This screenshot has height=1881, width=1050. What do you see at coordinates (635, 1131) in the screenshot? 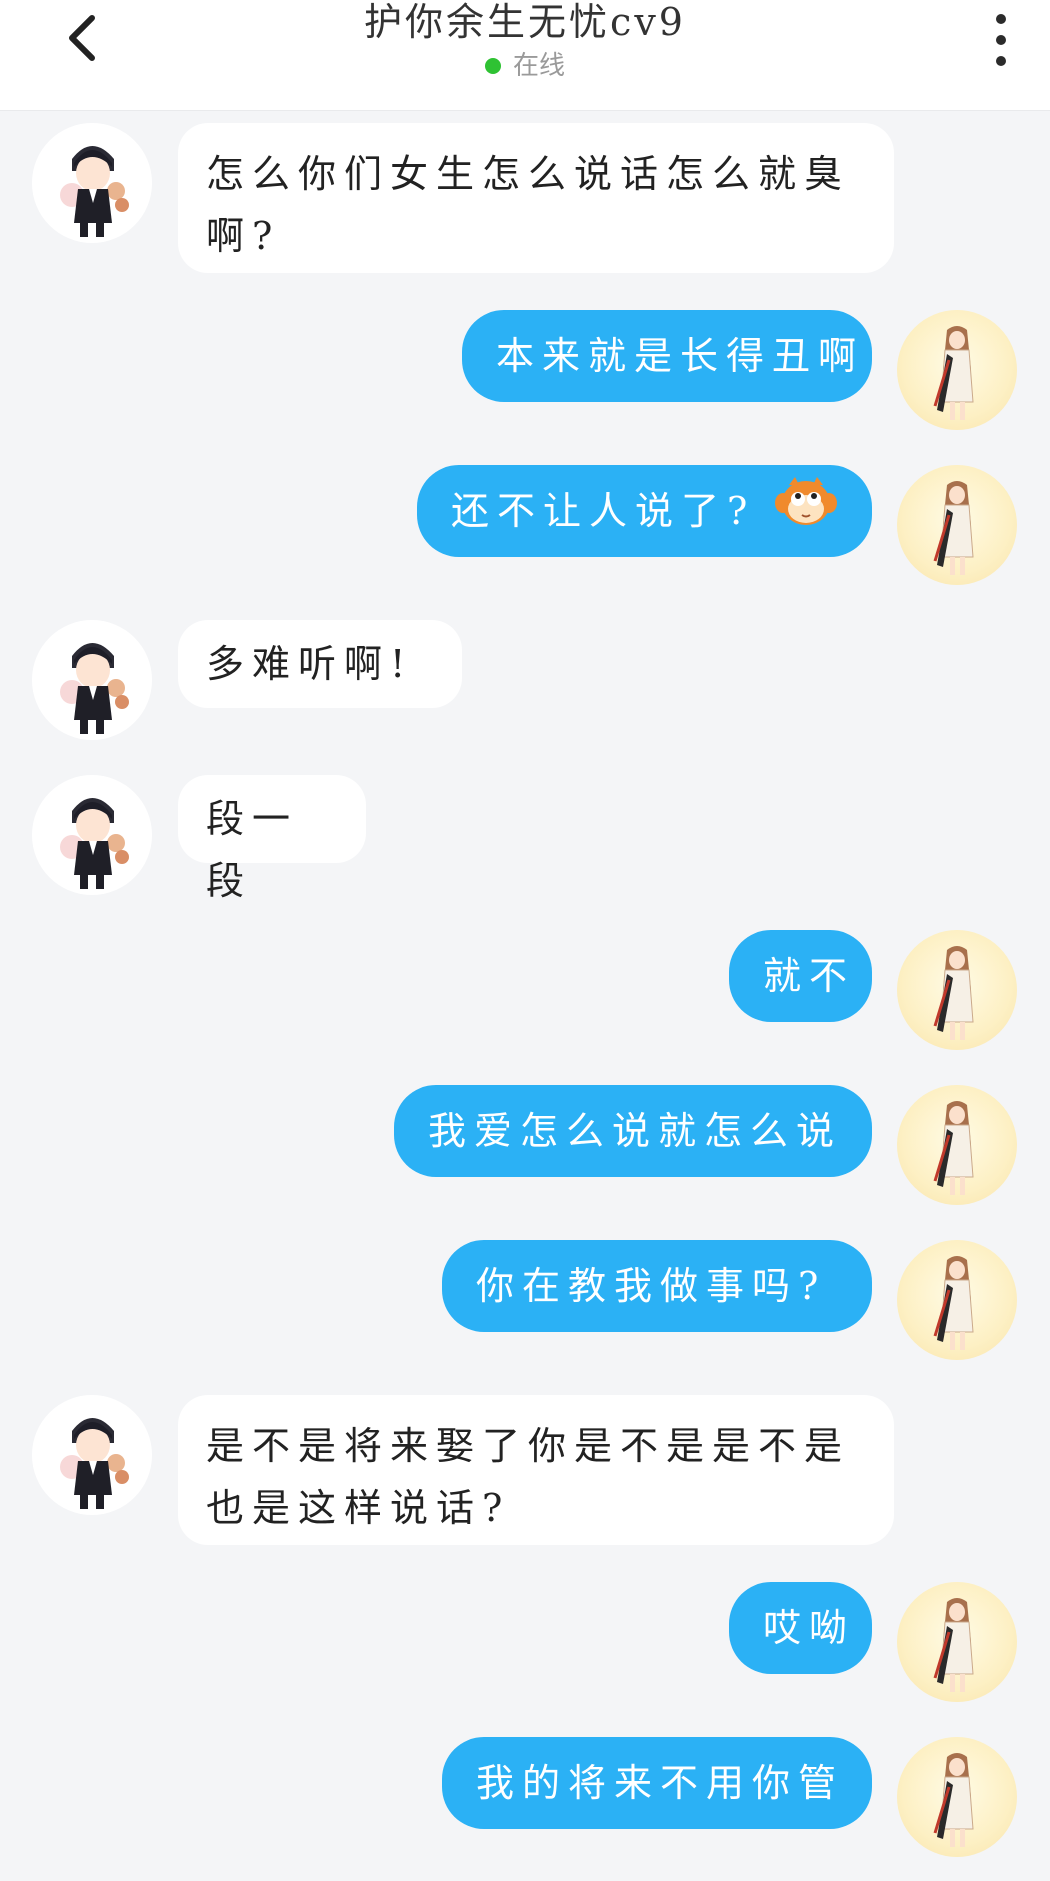
I see `message-text: 我爱怎么说就怎么说` at bounding box center [635, 1131].